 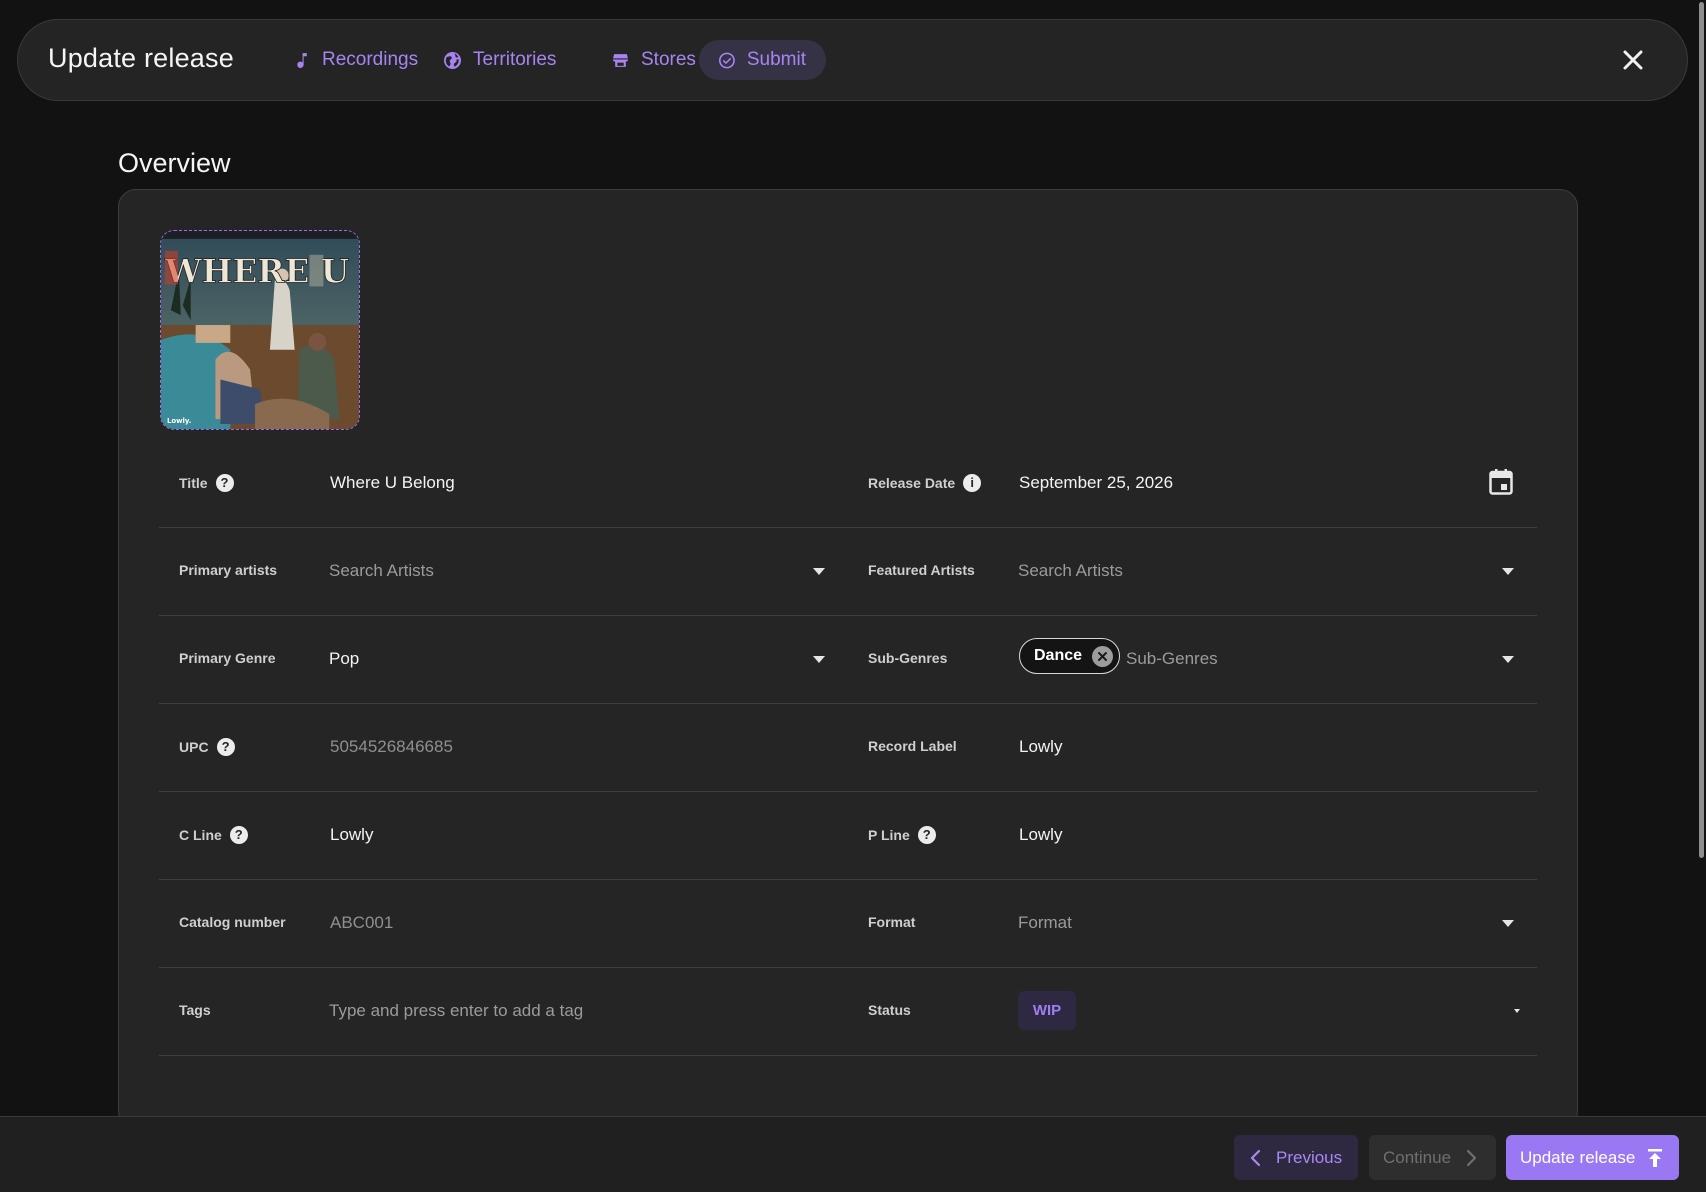 What do you see at coordinates (381, 571) in the screenshot?
I see `primary-artists-input: Search Artists` at bounding box center [381, 571].